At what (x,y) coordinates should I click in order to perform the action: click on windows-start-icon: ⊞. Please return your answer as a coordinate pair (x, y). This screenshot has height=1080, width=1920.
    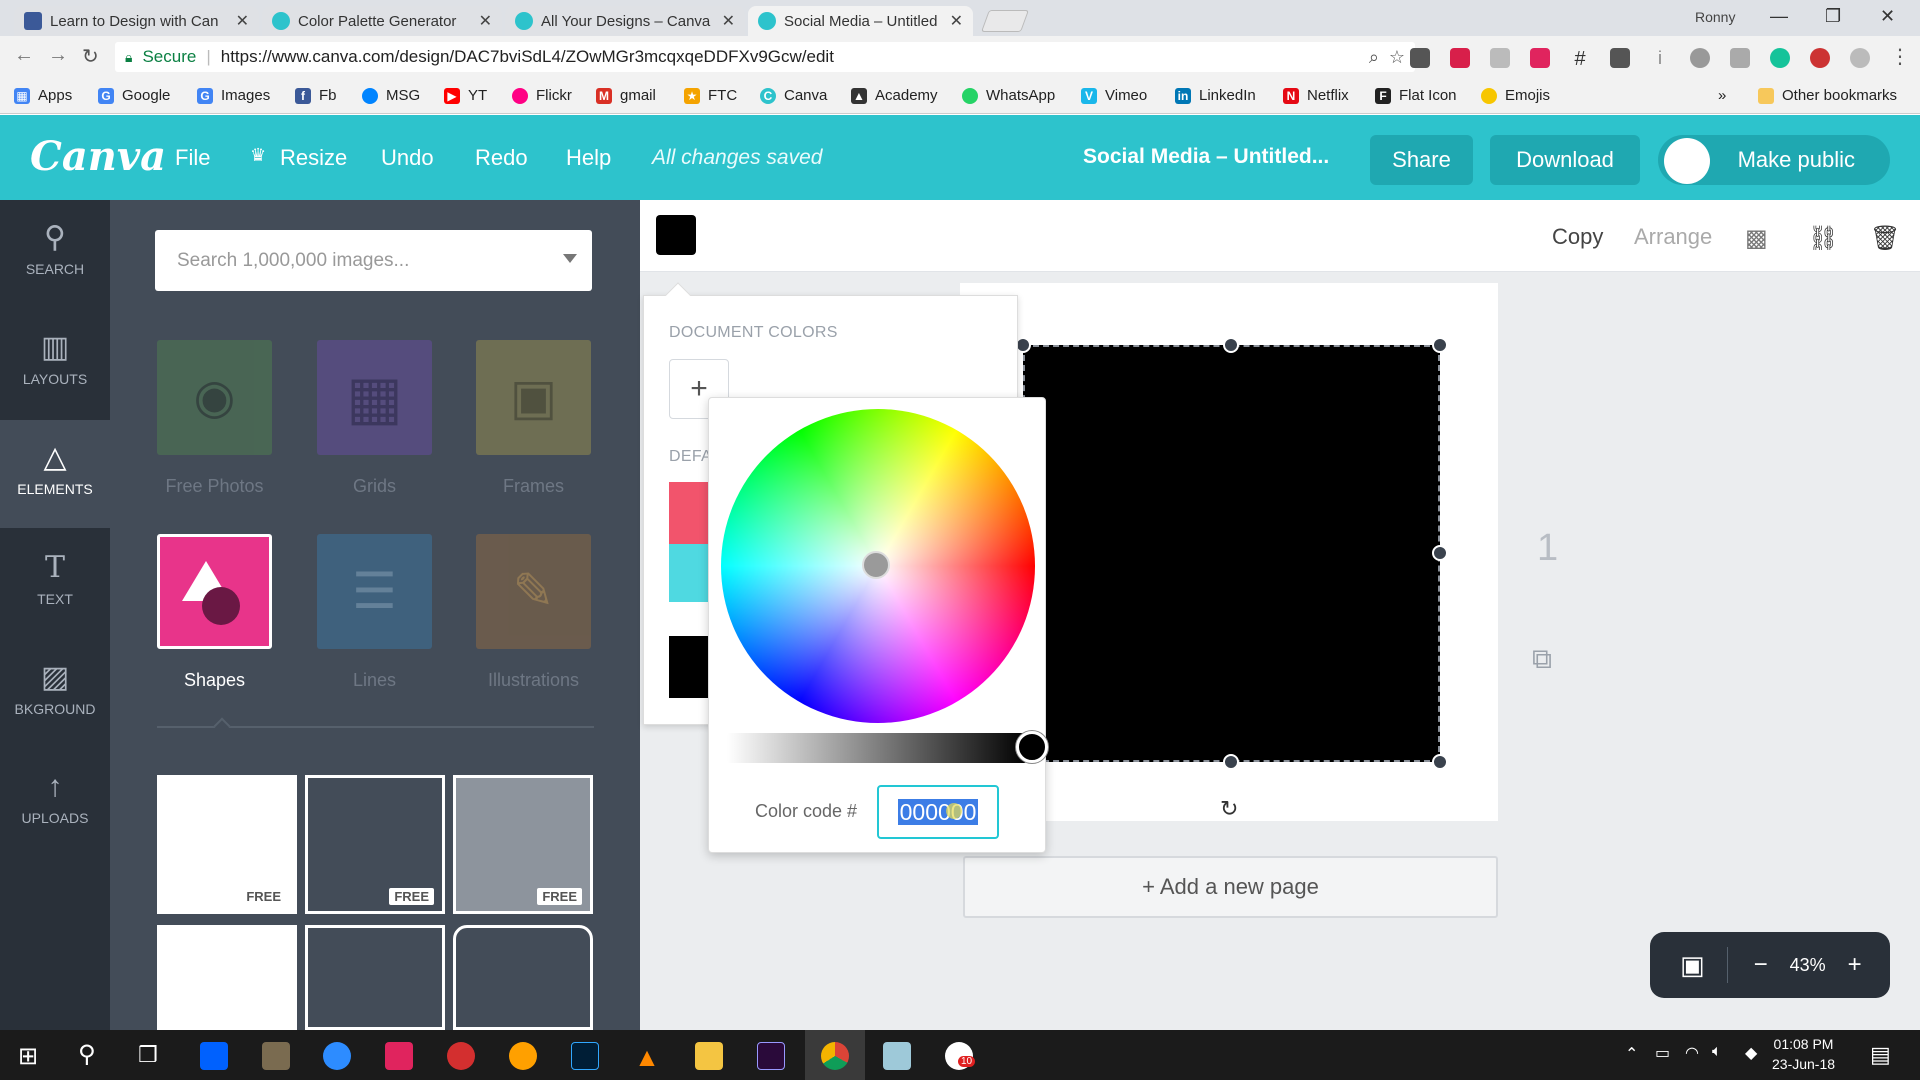
    Looking at the image, I should click on (28, 1056).